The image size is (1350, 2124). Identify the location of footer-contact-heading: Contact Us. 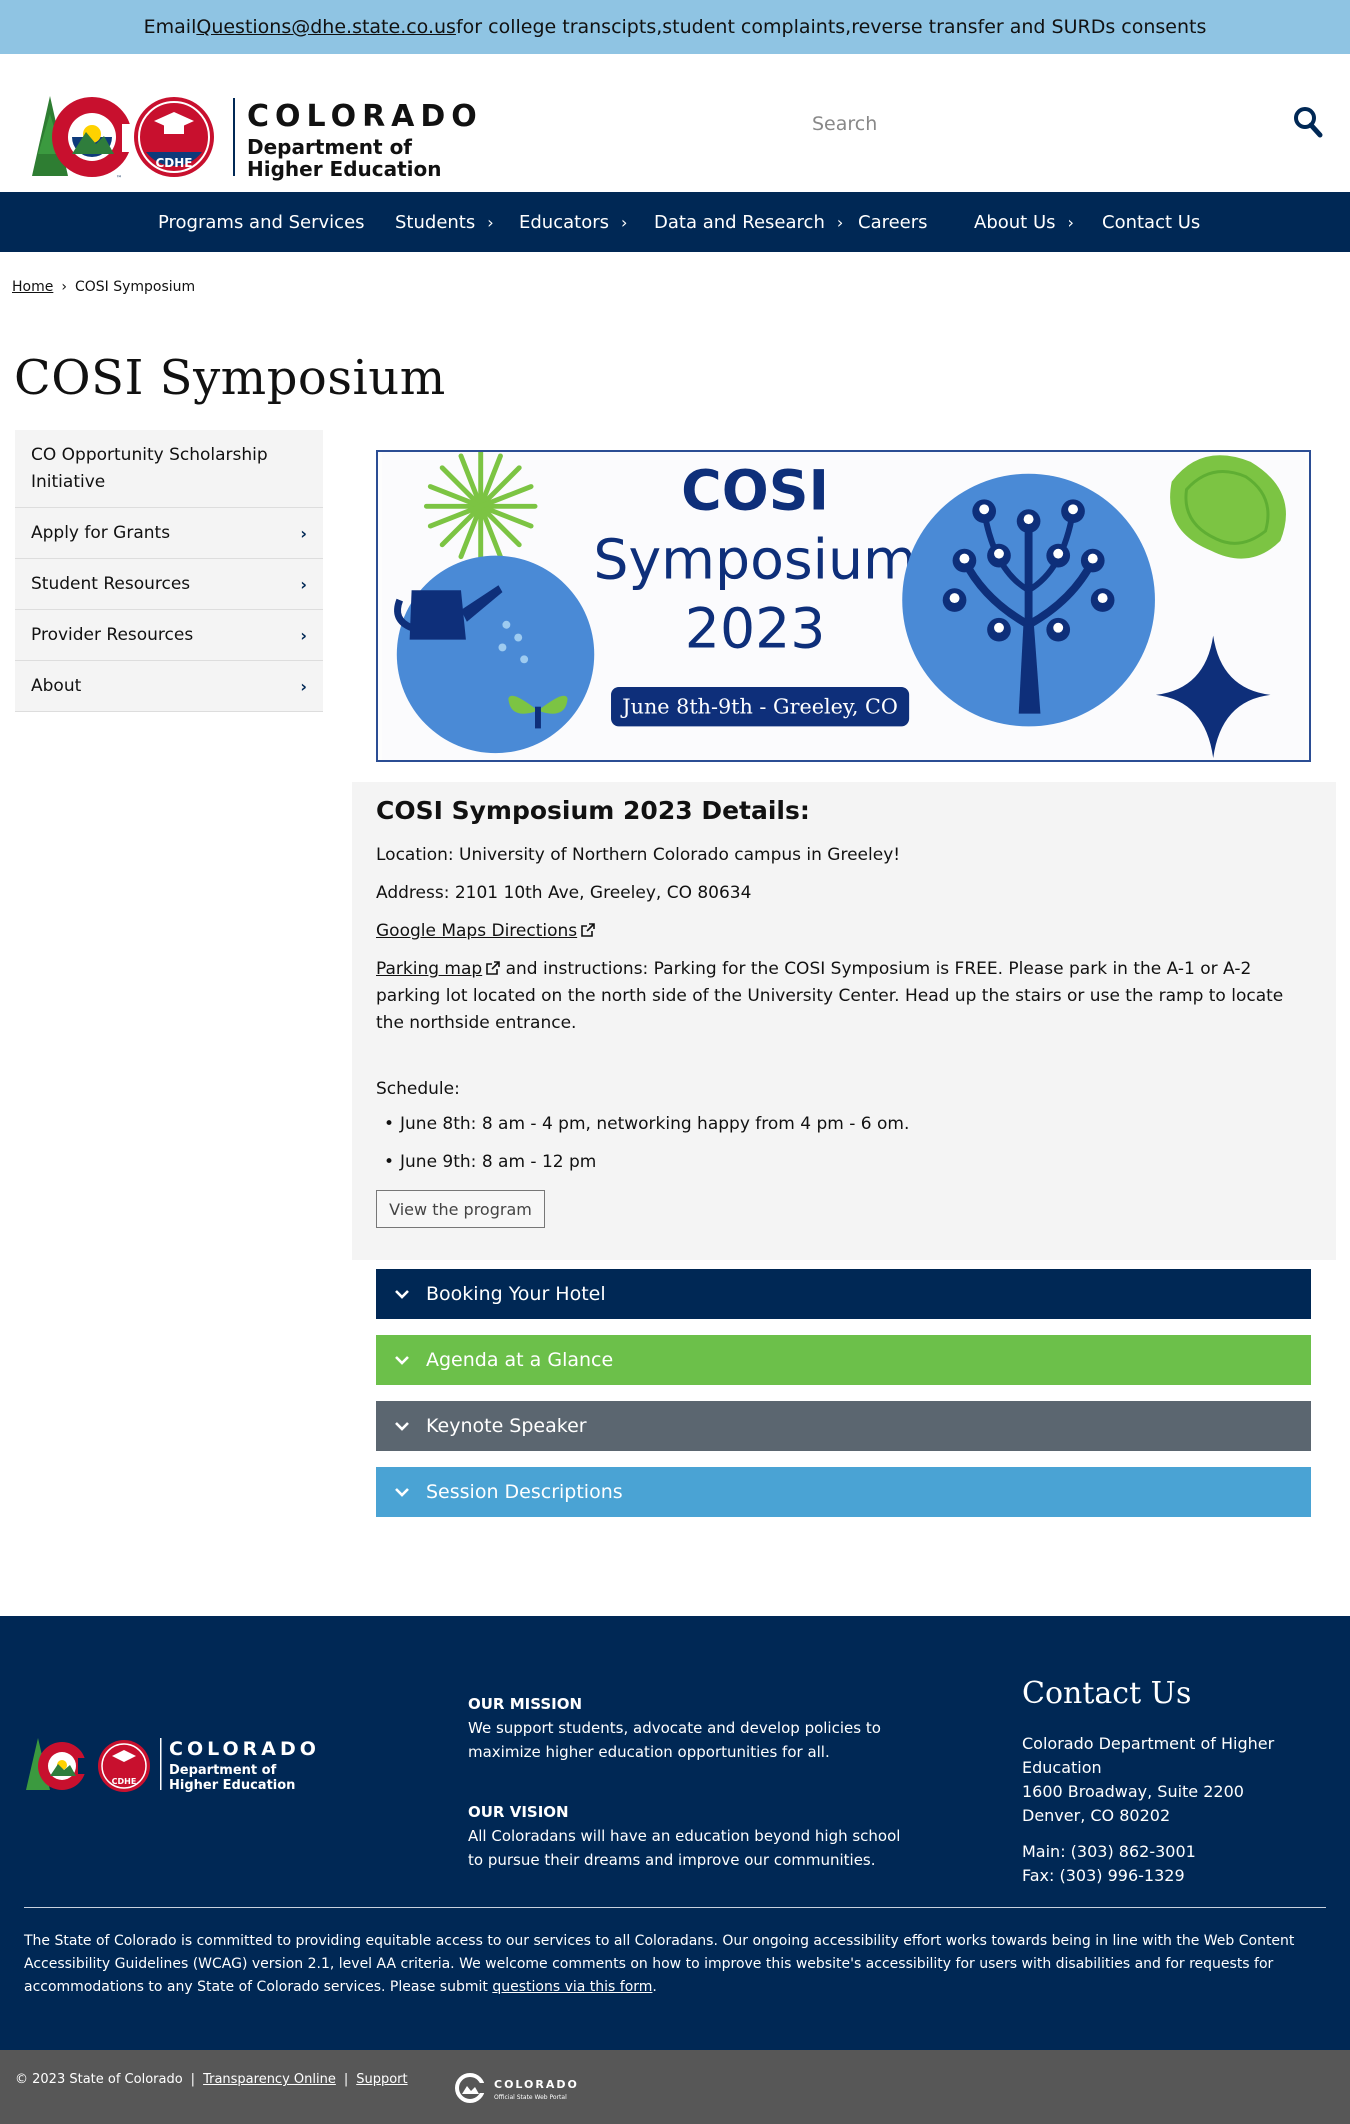
(1107, 1693).